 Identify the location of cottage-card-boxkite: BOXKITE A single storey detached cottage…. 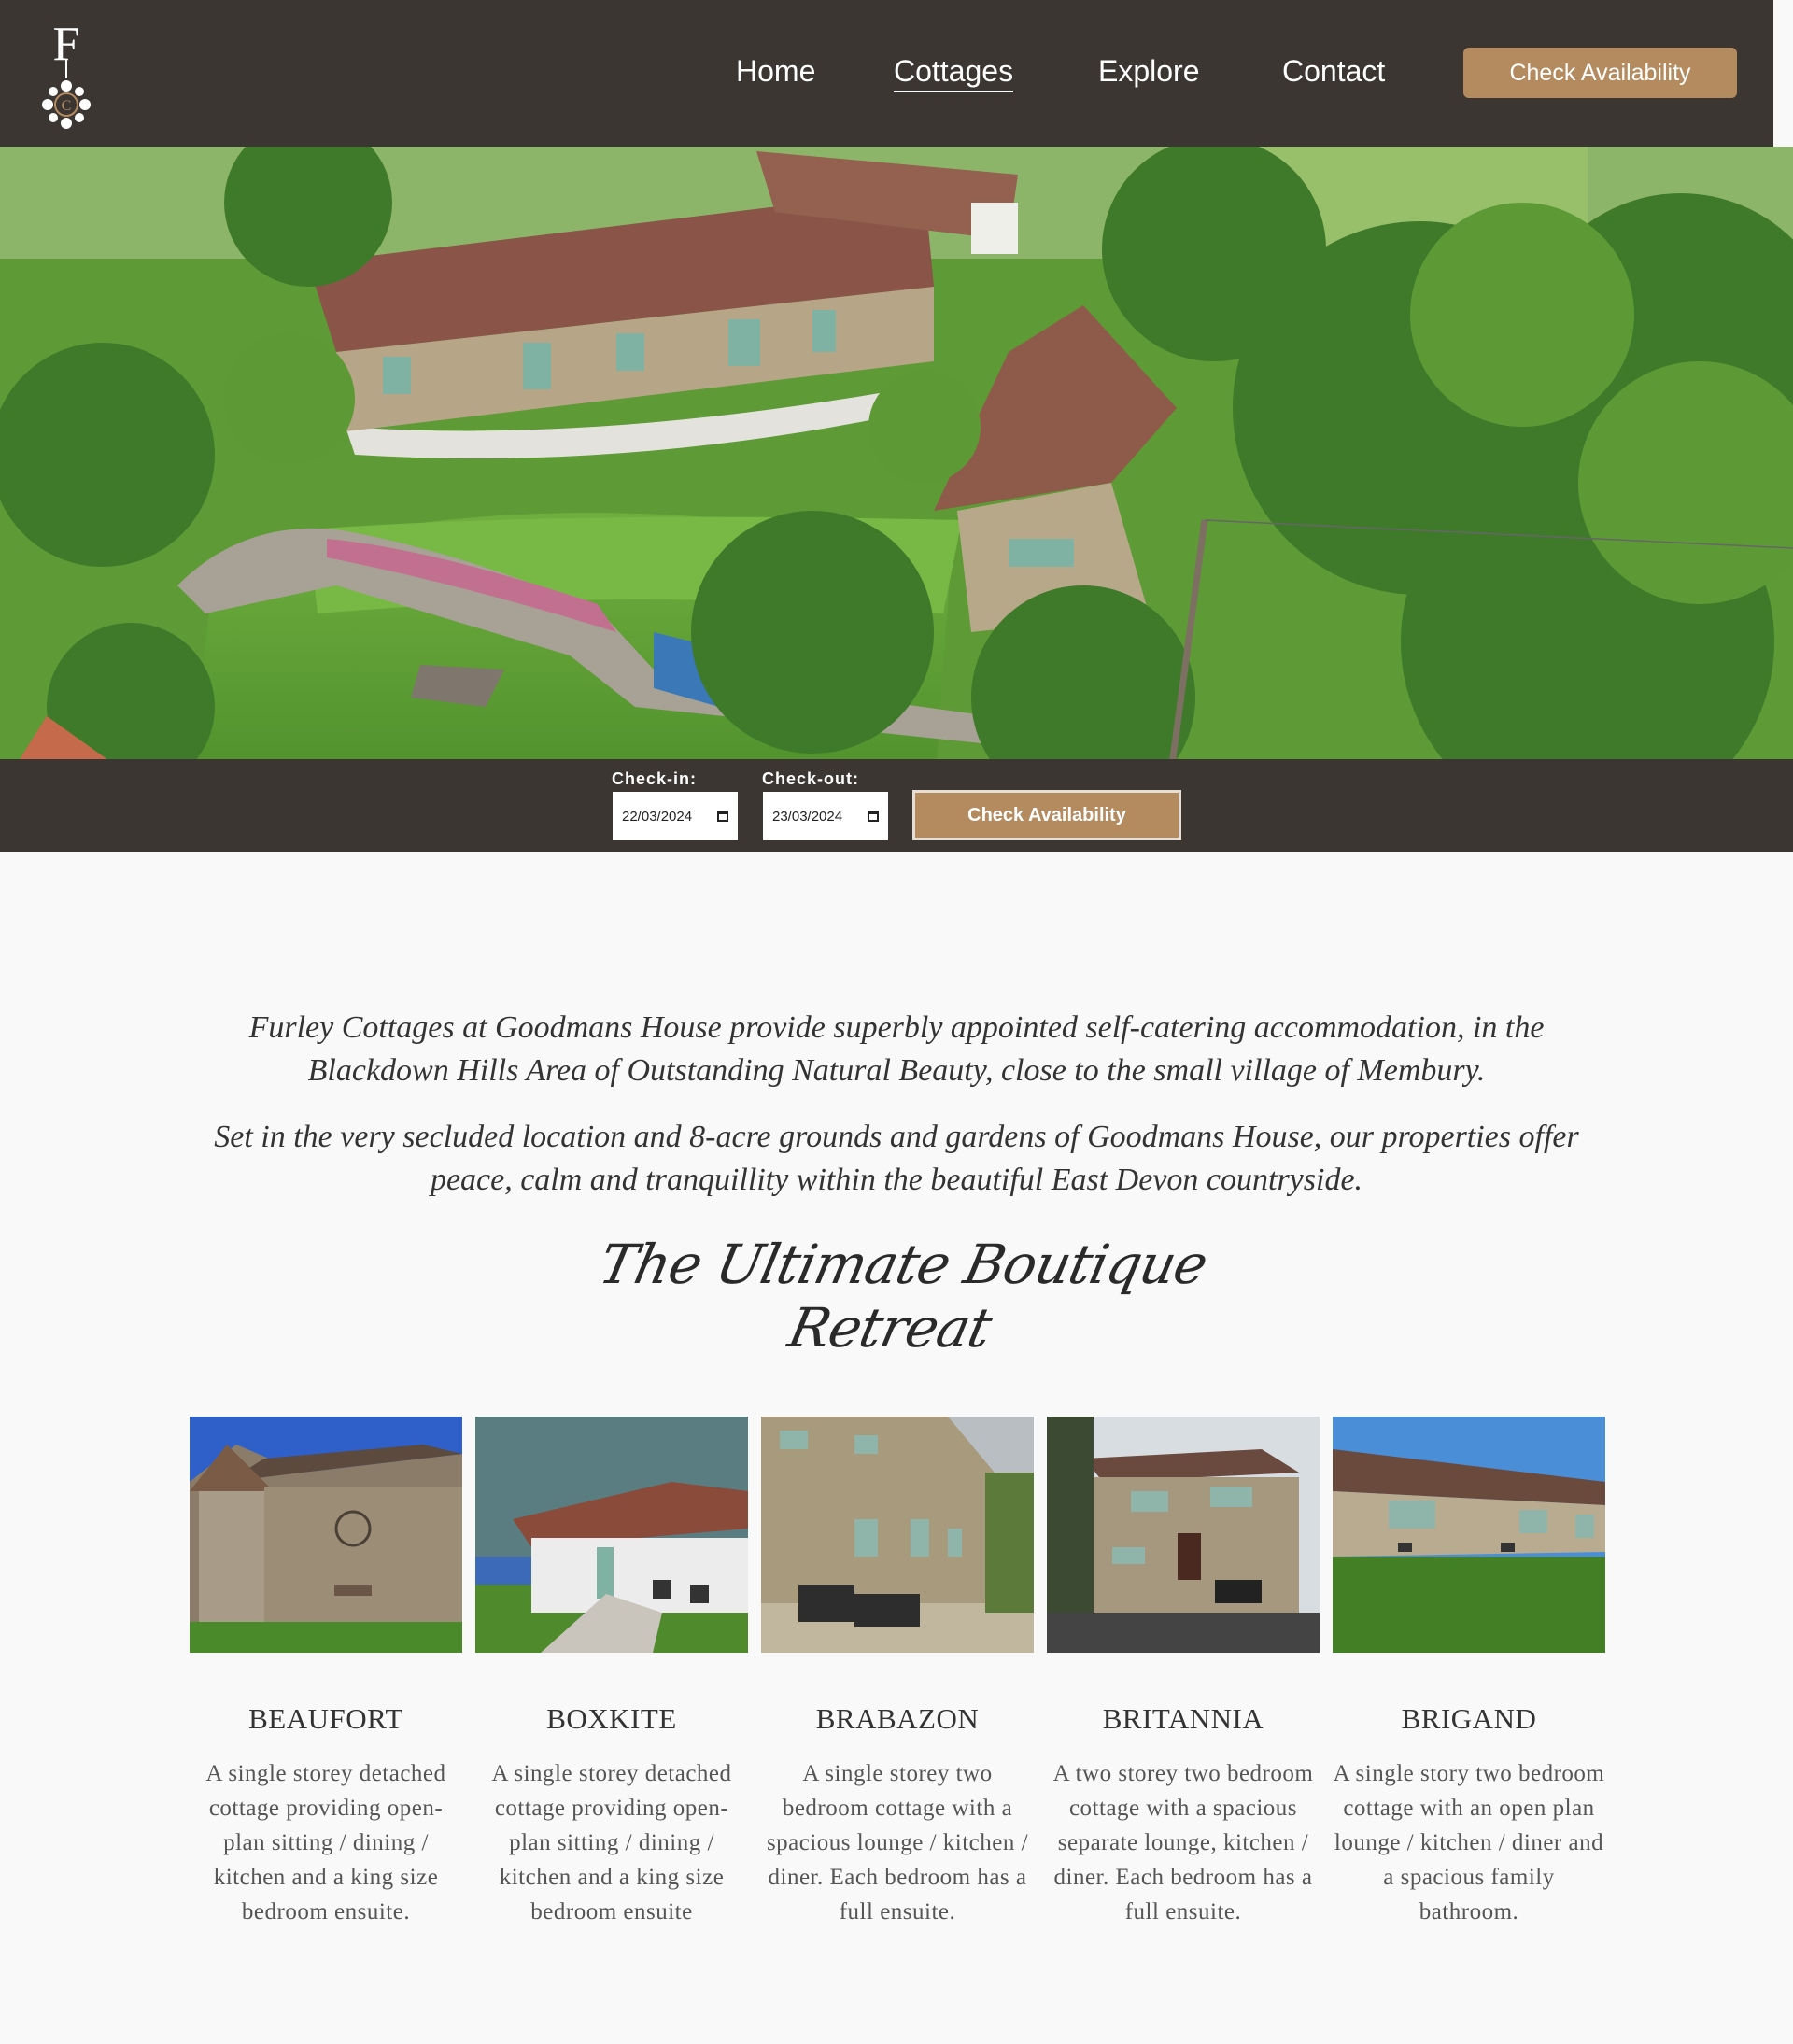
(611, 1673).